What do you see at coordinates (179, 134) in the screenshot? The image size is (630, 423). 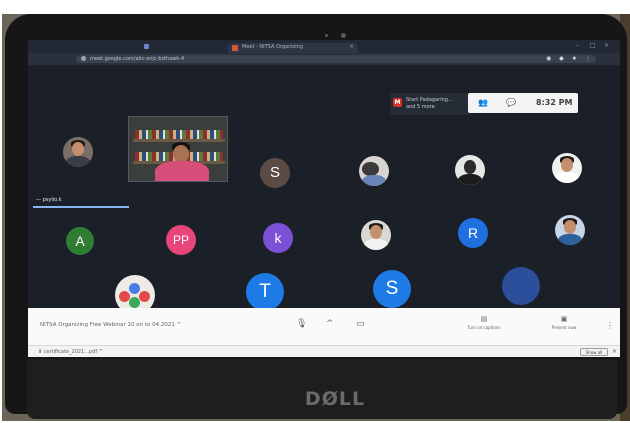 I see `bookshelf-background` at bounding box center [179, 134].